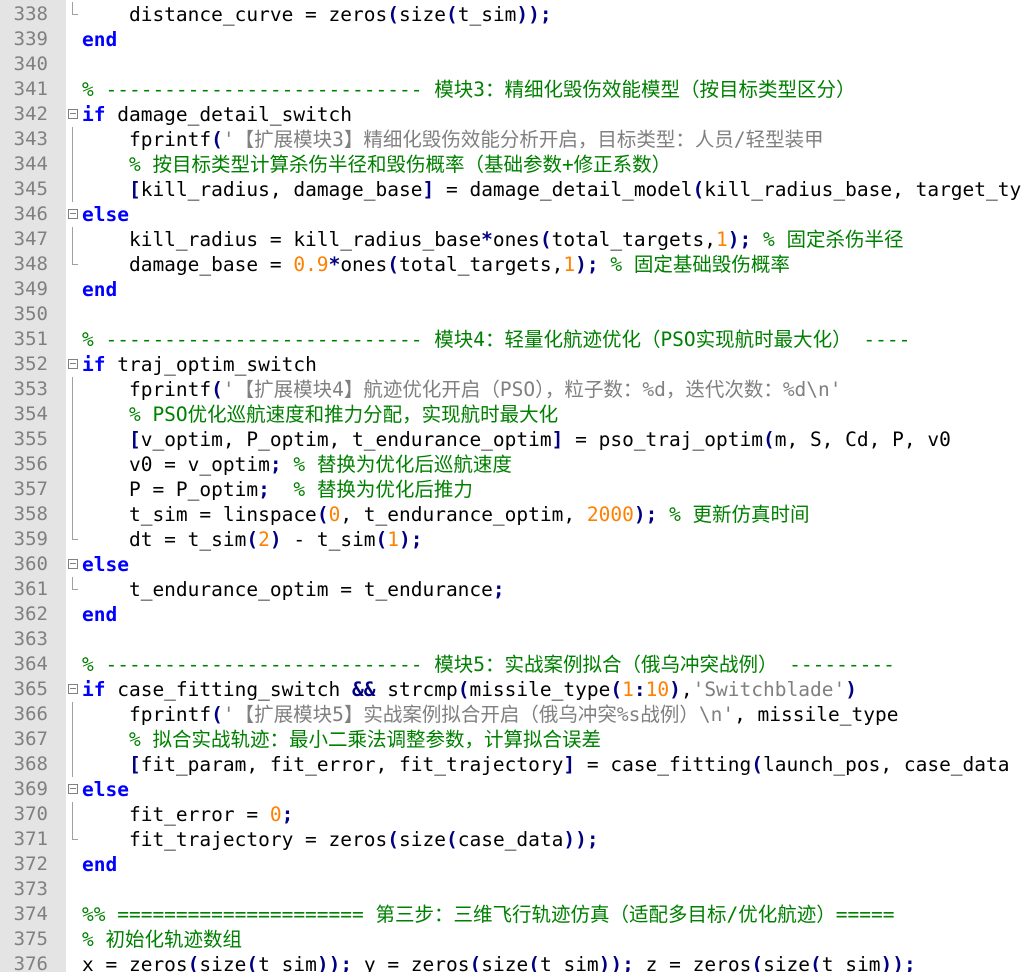 The height and width of the screenshot is (972, 1021). What do you see at coordinates (217, 114) in the screenshot?
I see `code-text: if damage_detail_switch` at bounding box center [217, 114].